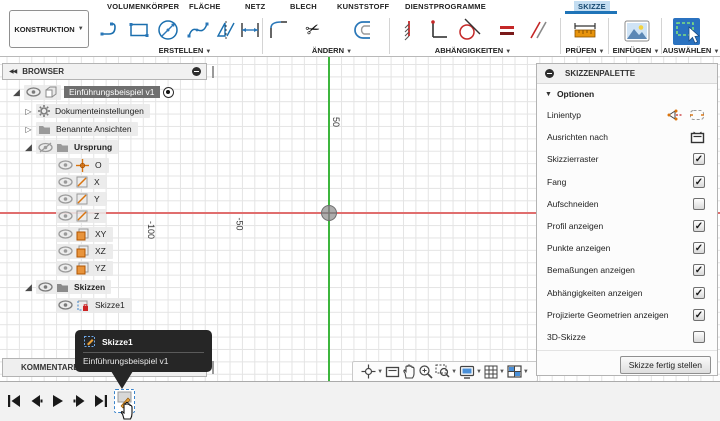  I want to click on trim-scissors-icon: ✂, so click(313, 30).